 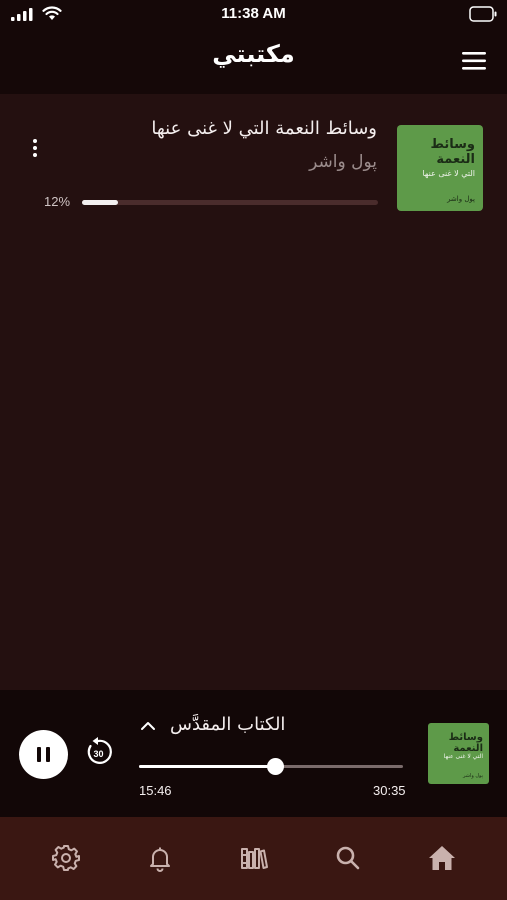 I want to click on pause-button, so click(x=43, y=754).